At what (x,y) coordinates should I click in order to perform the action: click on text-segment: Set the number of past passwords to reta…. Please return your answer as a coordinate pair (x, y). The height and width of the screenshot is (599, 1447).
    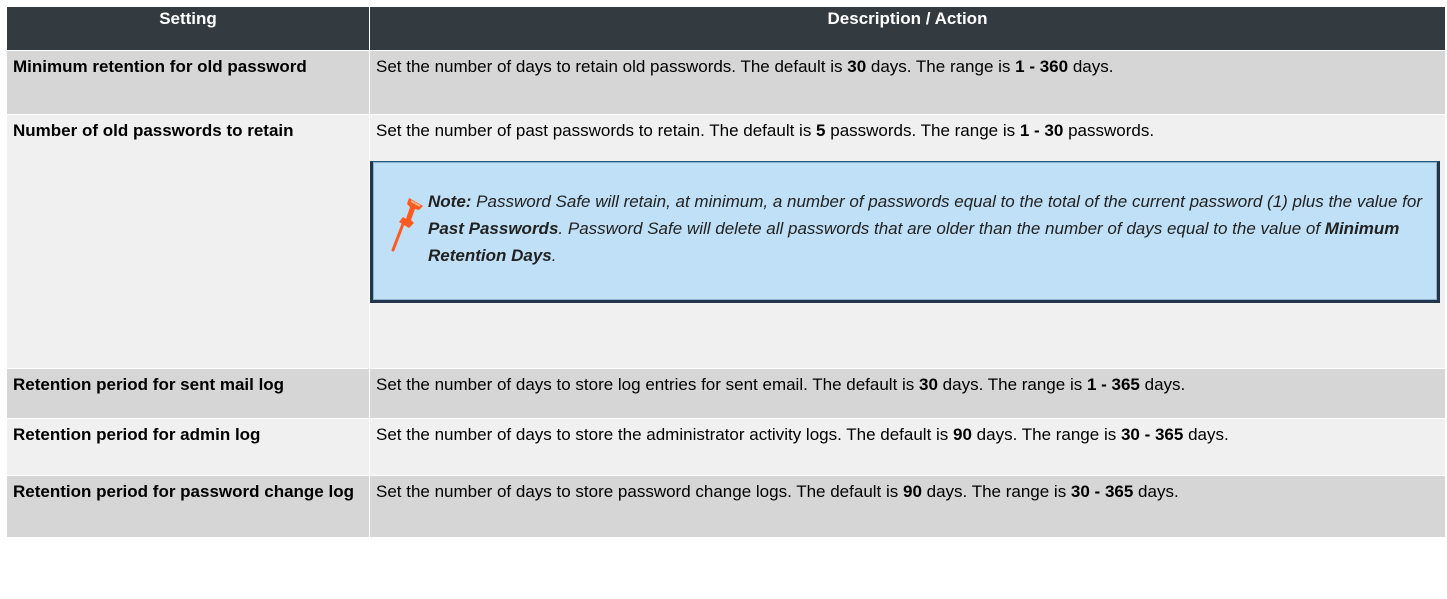
    Looking at the image, I should click on (596, 130).